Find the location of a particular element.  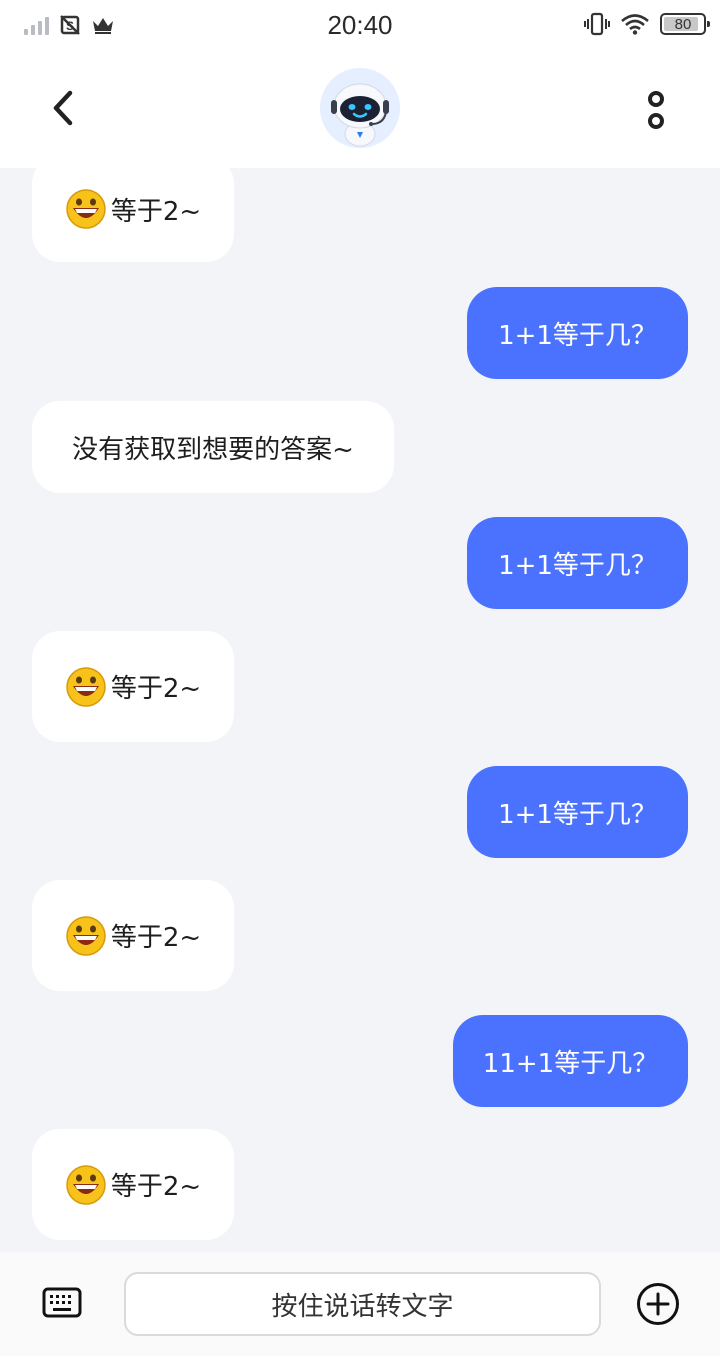

status-icons-right: 80 is located at coordinates (647, 24).